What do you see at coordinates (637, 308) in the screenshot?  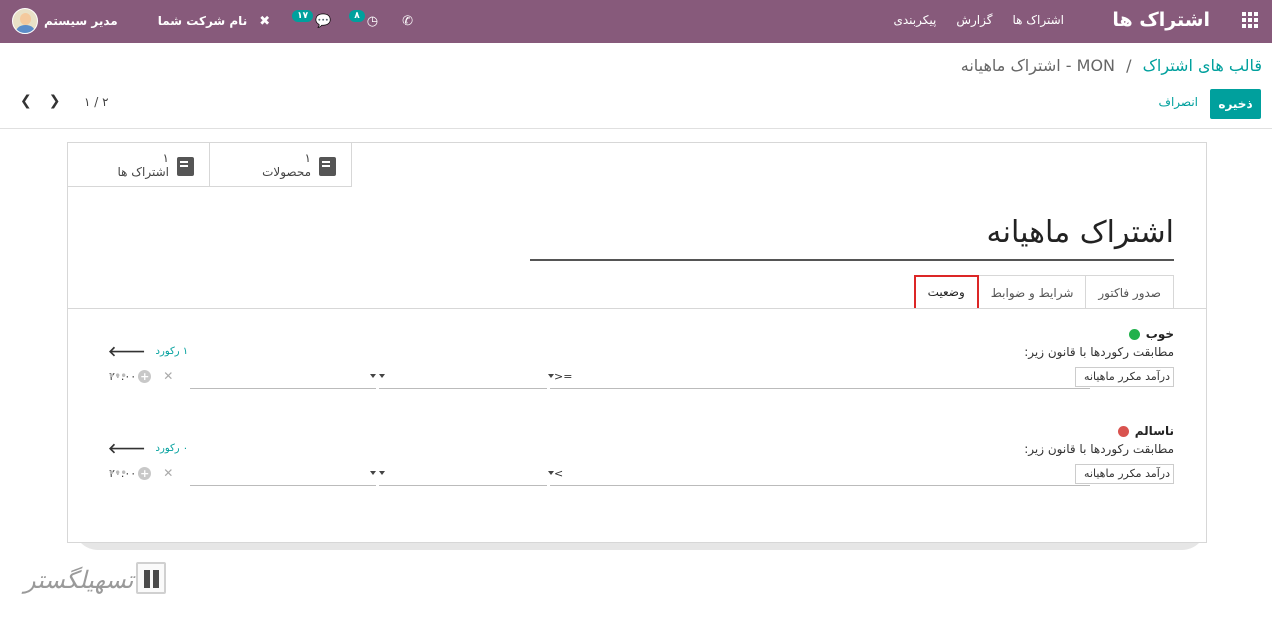 I see `tabs-divider` at bounding box center [637, 308].